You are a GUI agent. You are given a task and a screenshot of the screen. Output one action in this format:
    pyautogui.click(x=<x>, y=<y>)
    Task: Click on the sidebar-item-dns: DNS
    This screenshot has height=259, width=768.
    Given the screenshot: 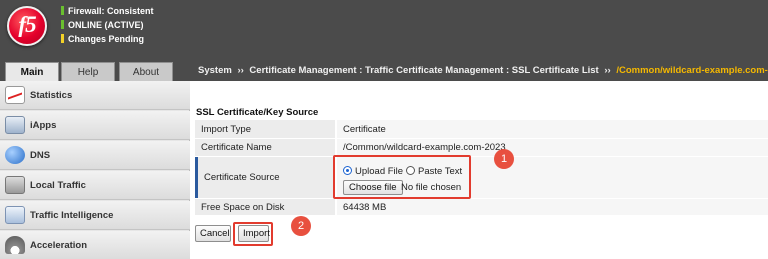 What is the action you would take?
    pyautogui.click(x=95, y=155)
    